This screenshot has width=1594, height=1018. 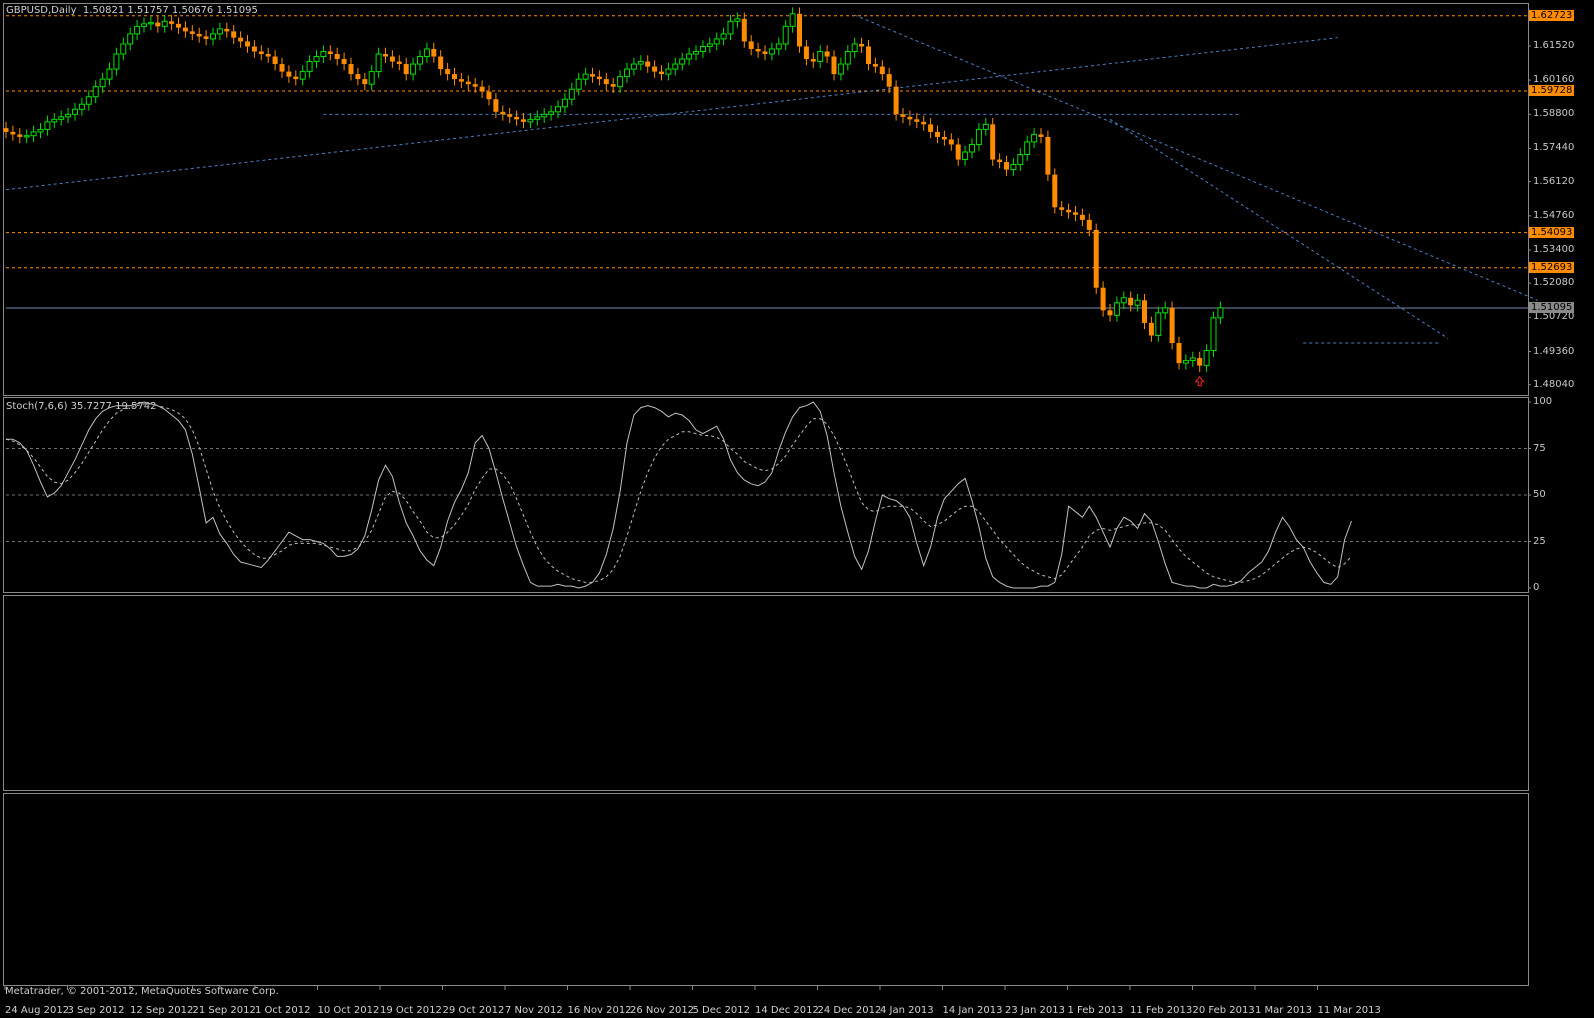 I want to click on date-axis-label: 14 Jan 2013, so click(x=972, y=1010).